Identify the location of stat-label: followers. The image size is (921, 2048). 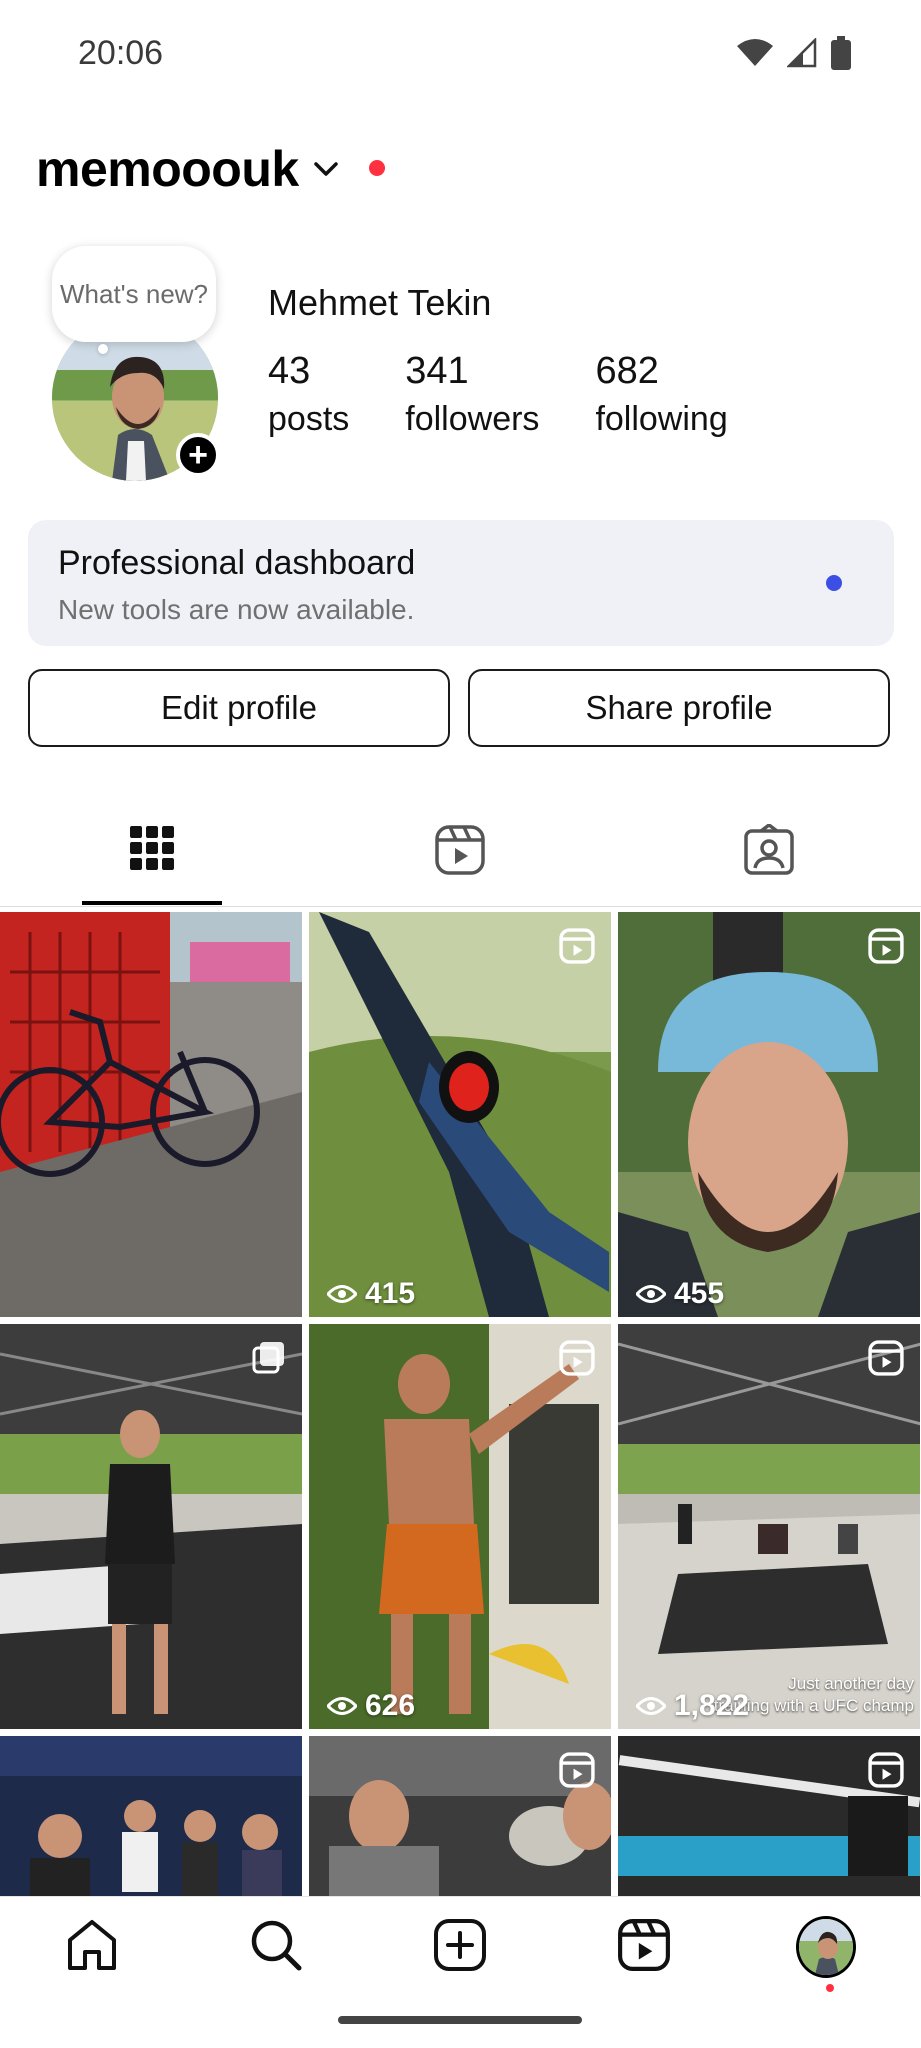
(472, 419).